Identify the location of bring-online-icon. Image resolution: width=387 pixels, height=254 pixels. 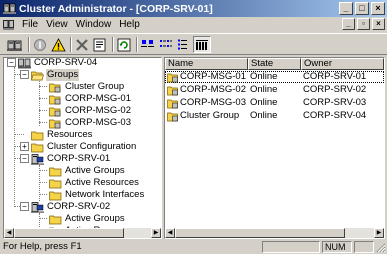
(40, 44).